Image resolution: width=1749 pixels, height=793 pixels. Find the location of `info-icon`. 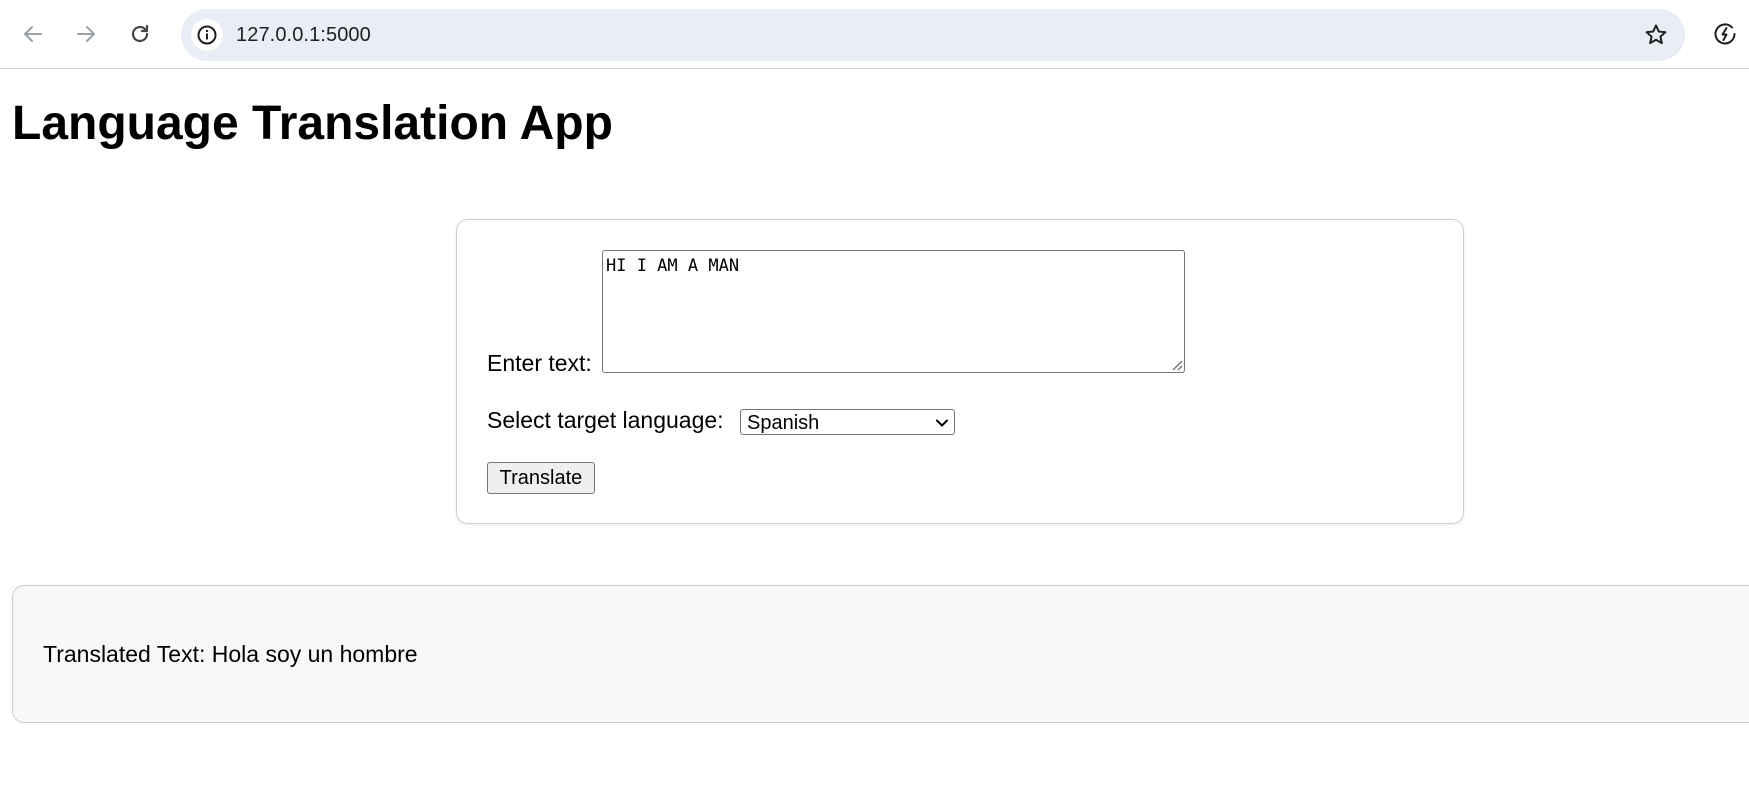

info-icon is located at coordinates (207, 35).